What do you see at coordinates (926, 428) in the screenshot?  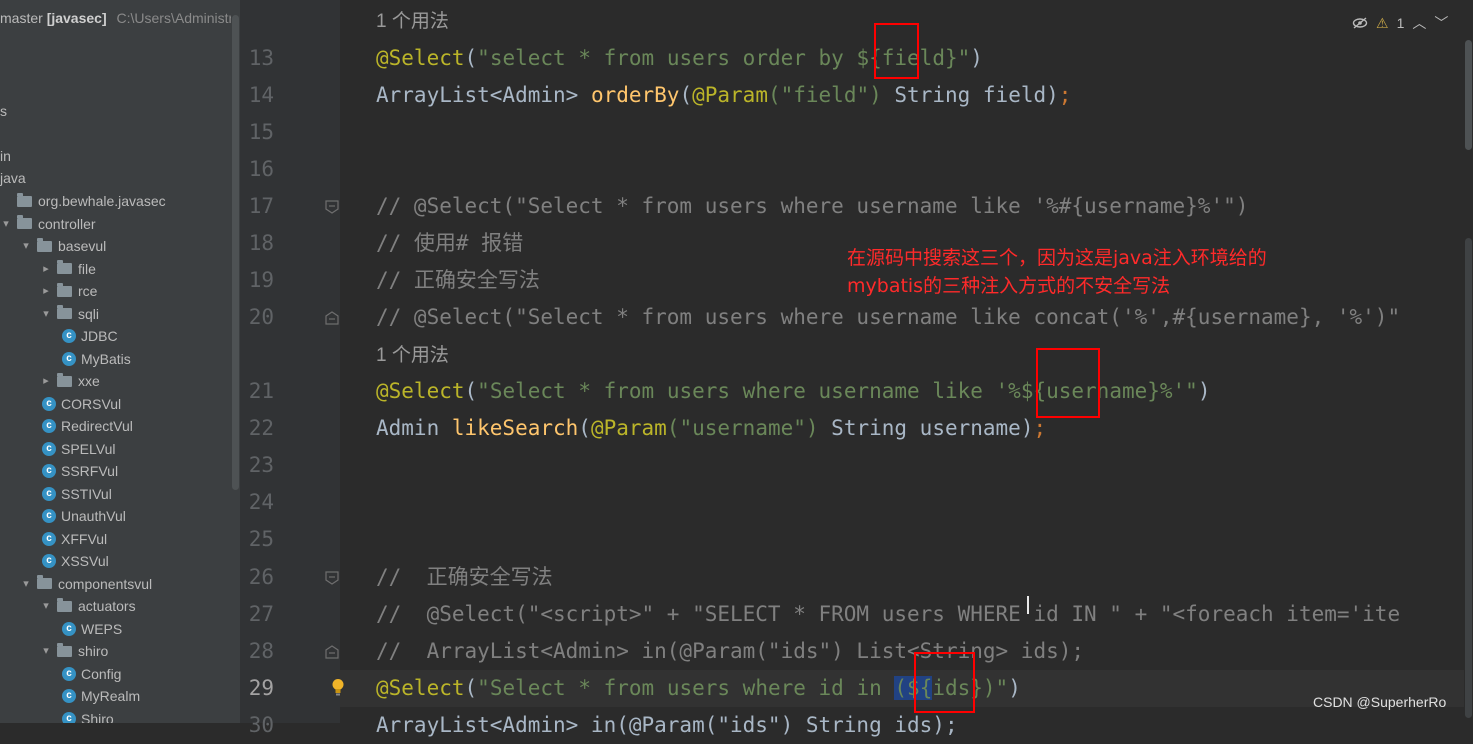 I see `param-token: String username)` at bounding box center [926, 428].